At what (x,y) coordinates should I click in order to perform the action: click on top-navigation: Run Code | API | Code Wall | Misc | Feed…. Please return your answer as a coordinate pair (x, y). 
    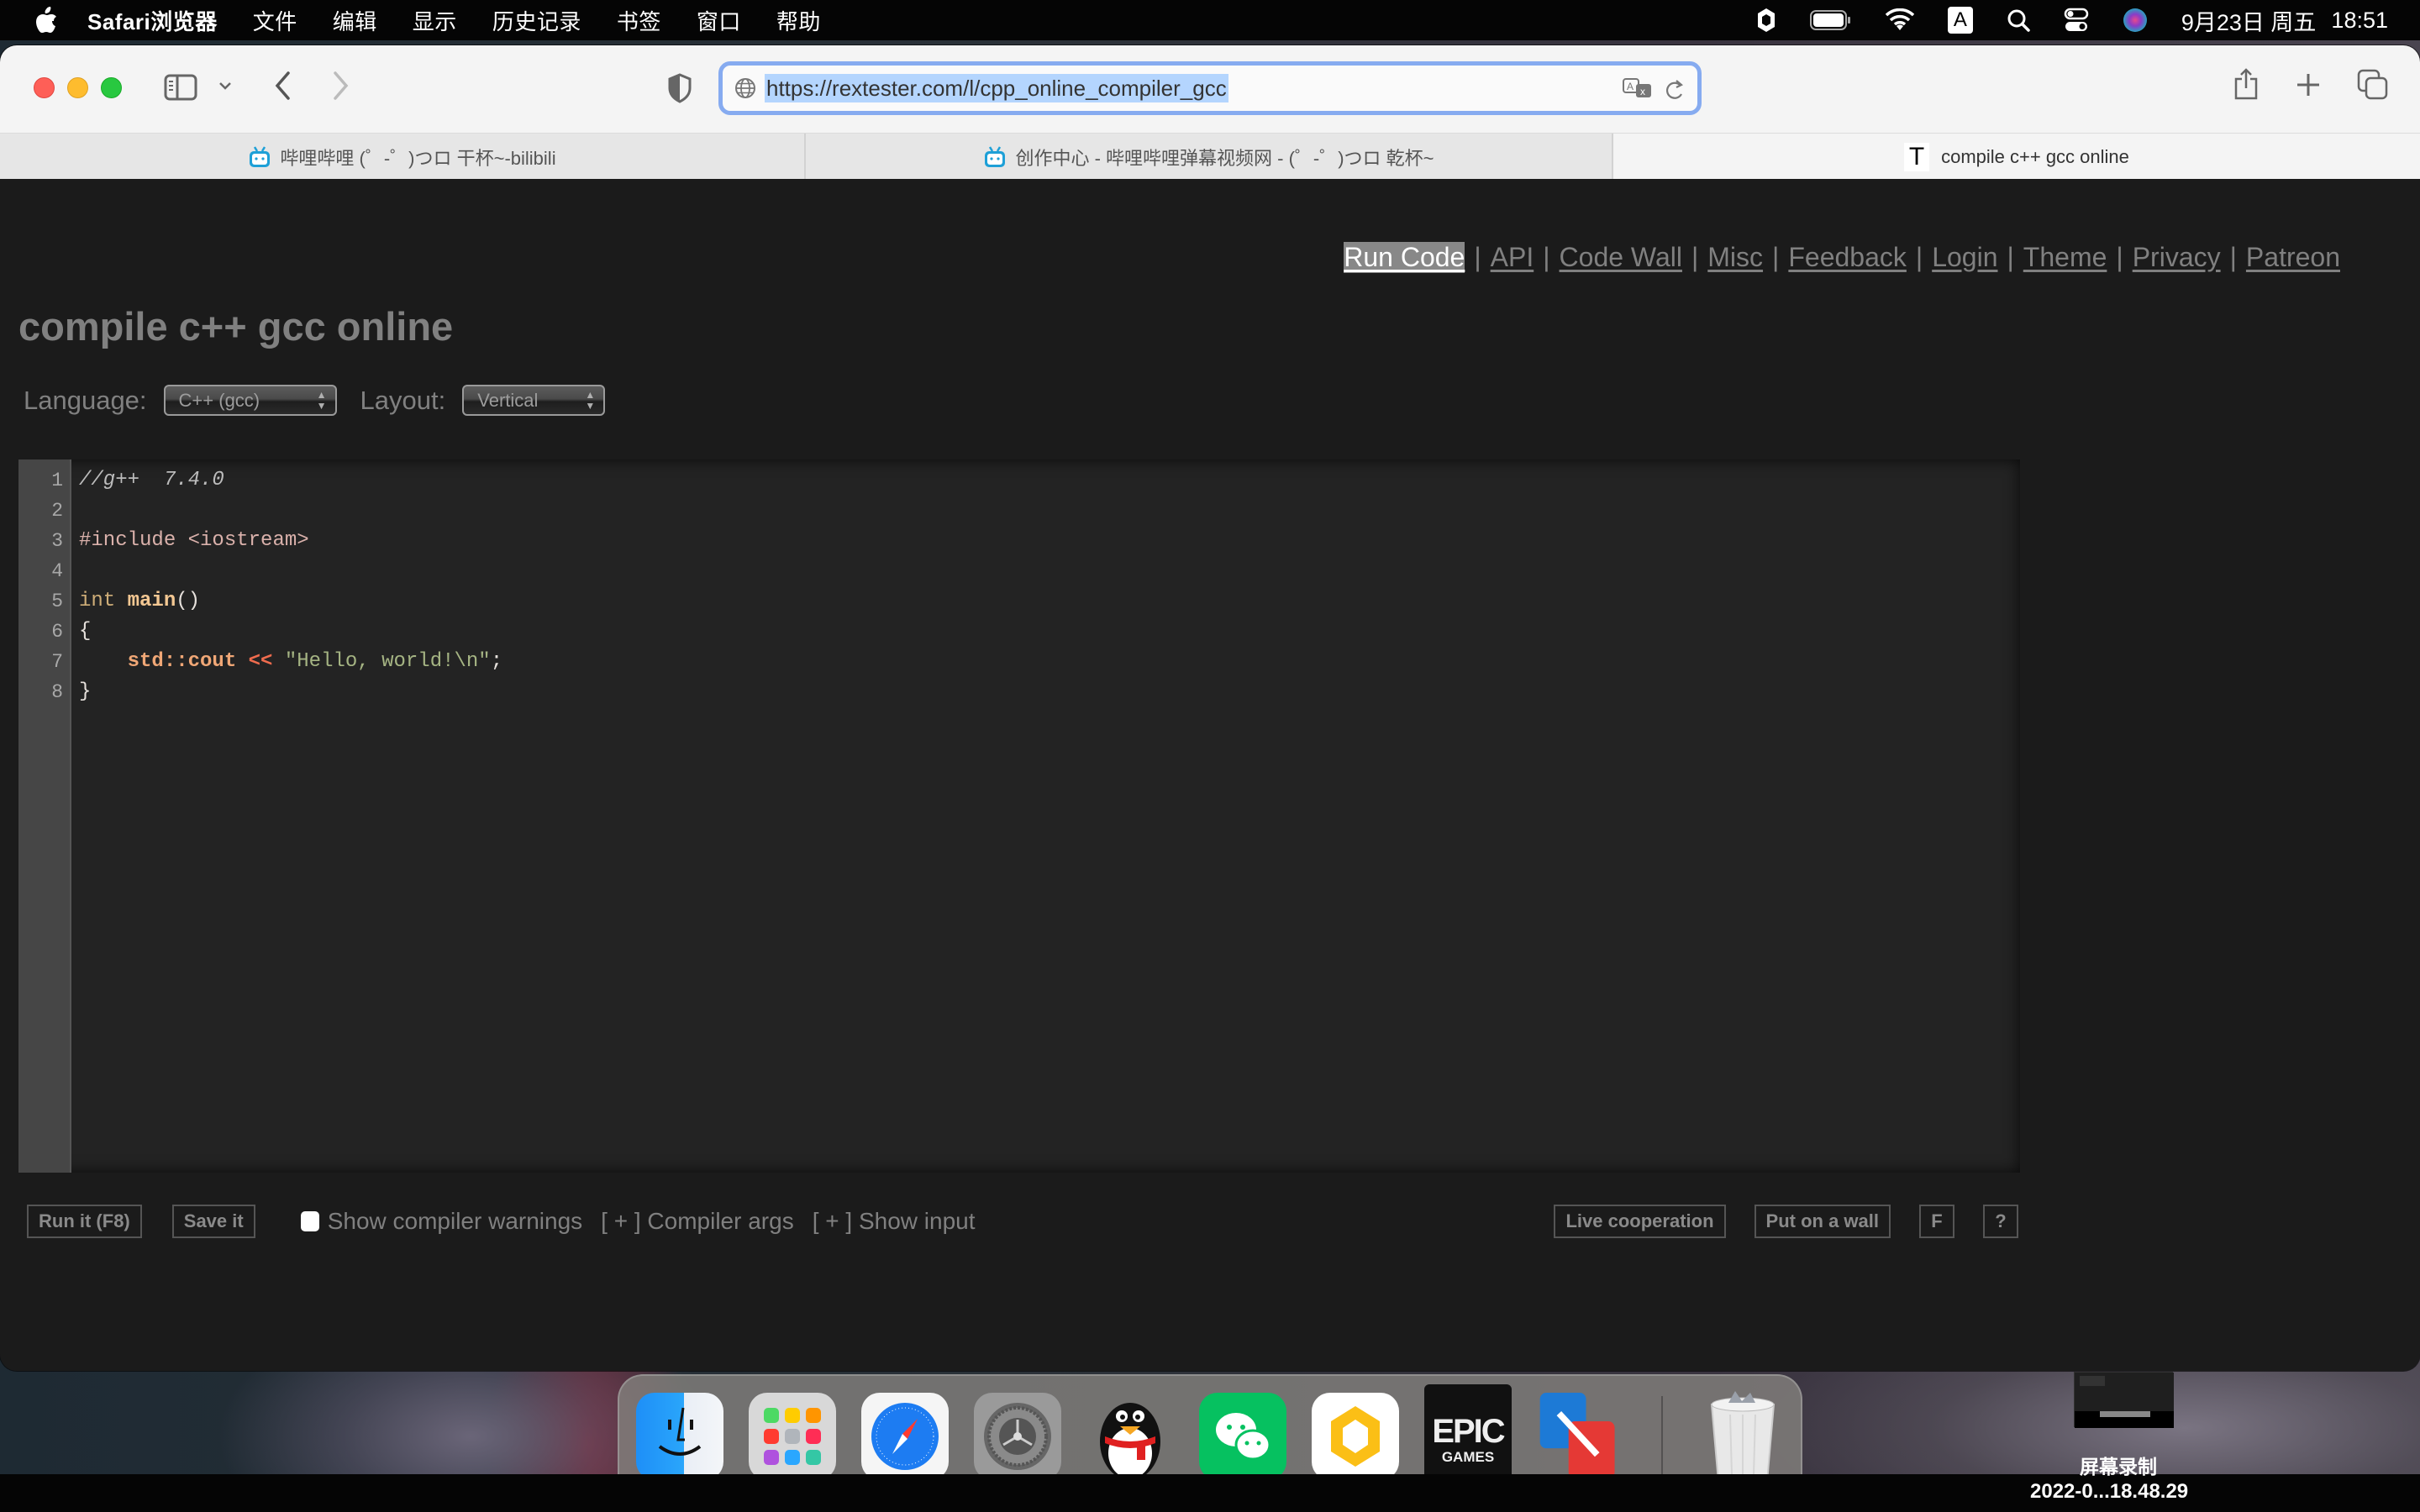
    Looking at the image, I should click on (1842, 257).